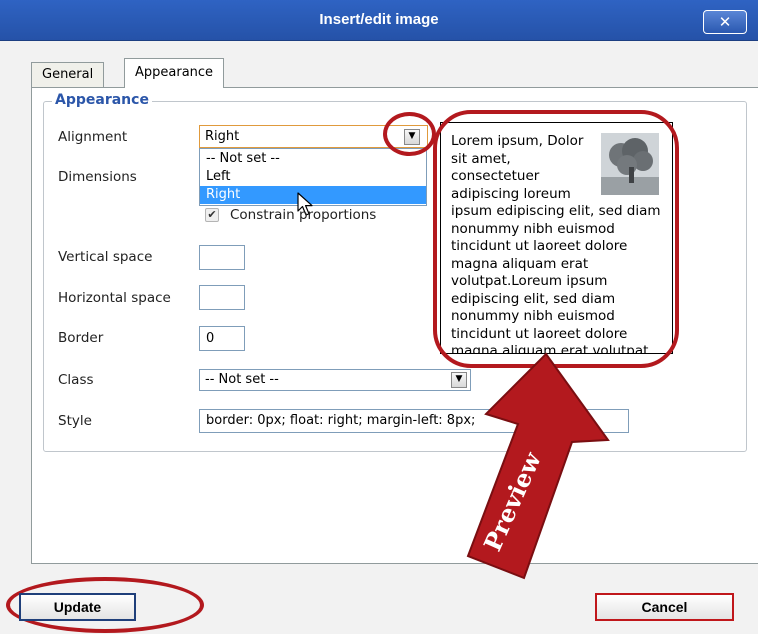 The height and width of the screenshot is (634, 758). I want to click on horizontal-space-input, so click(222, 297).